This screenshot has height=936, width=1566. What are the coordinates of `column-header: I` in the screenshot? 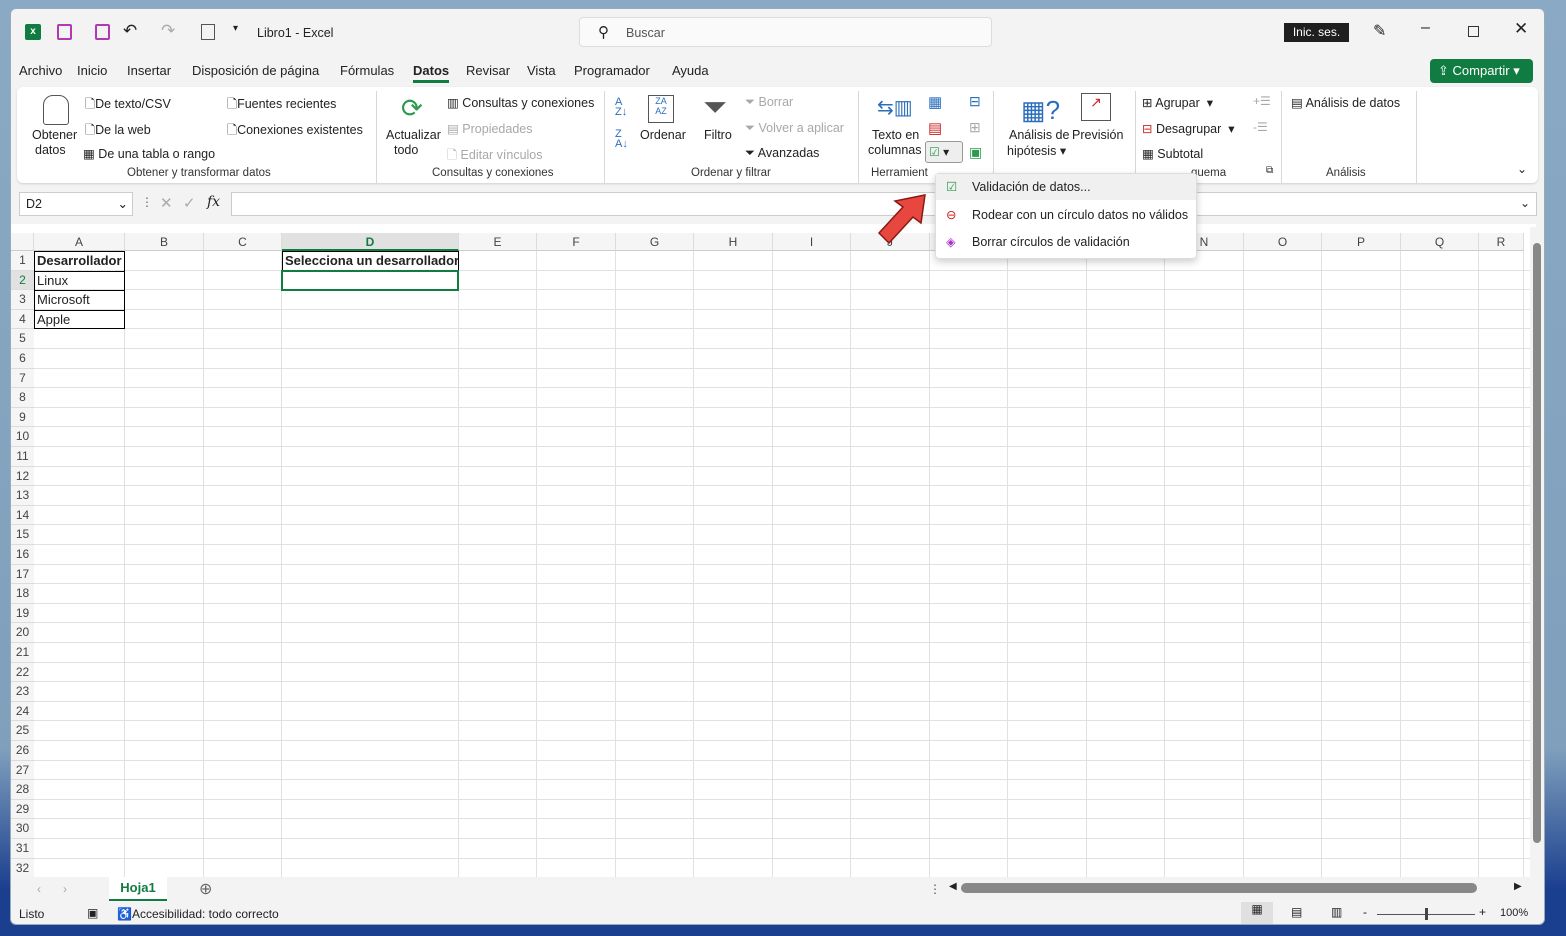 It's located at (812, 242).